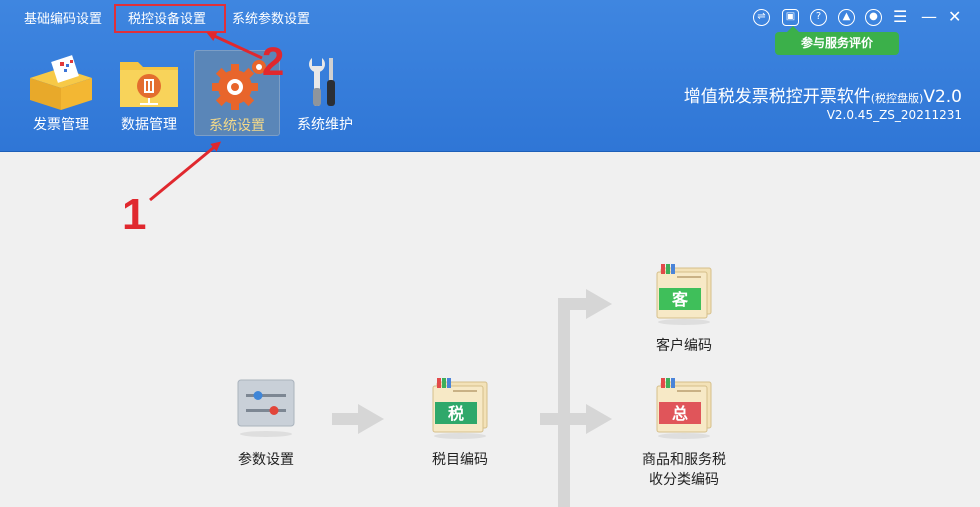 This screenshot has height=507, width=980. What do you see at coordinates (149, 125) in the screenshot?
I see `module-label: 数据管理` at bounding box center [149, 125].